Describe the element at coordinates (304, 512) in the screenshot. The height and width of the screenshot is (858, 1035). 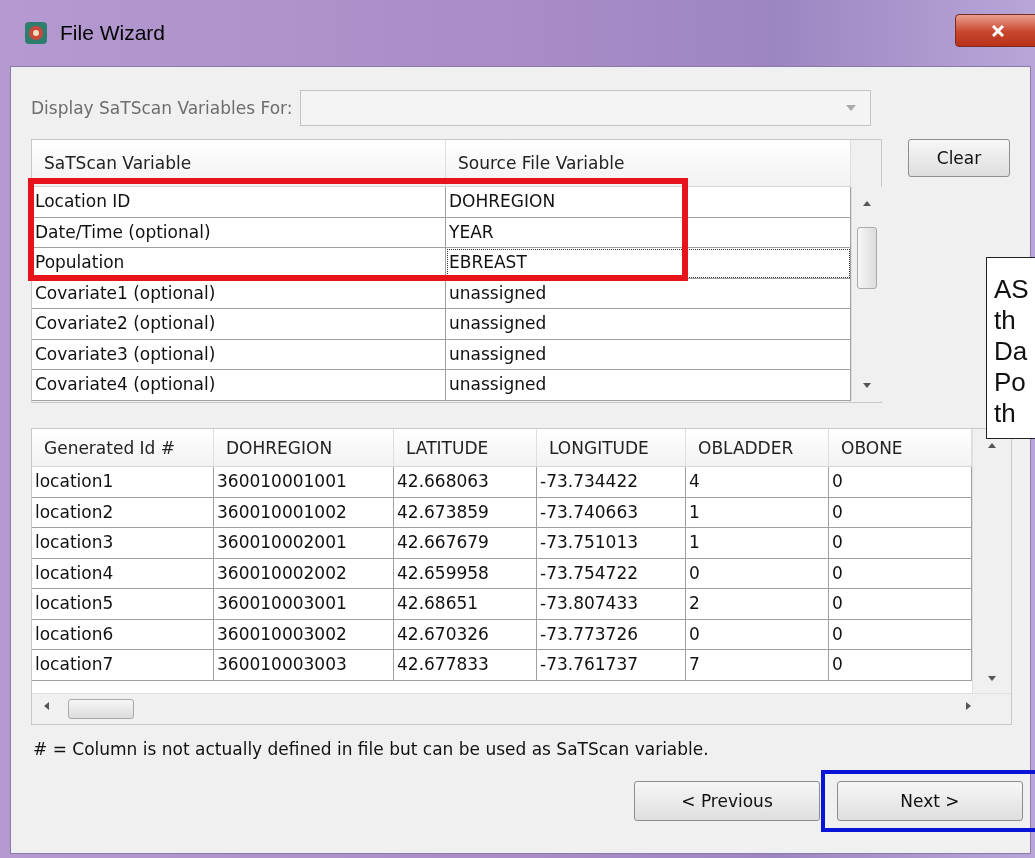
I see `table-cell: 360010001002` at that location.